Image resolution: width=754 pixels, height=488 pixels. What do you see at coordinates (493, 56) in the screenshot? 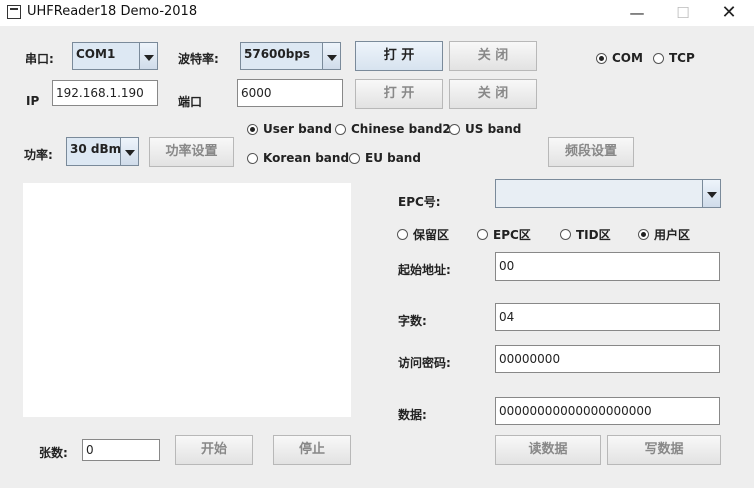
I see `serial-close-button: 关 闭` at bounding box center [493, 56].